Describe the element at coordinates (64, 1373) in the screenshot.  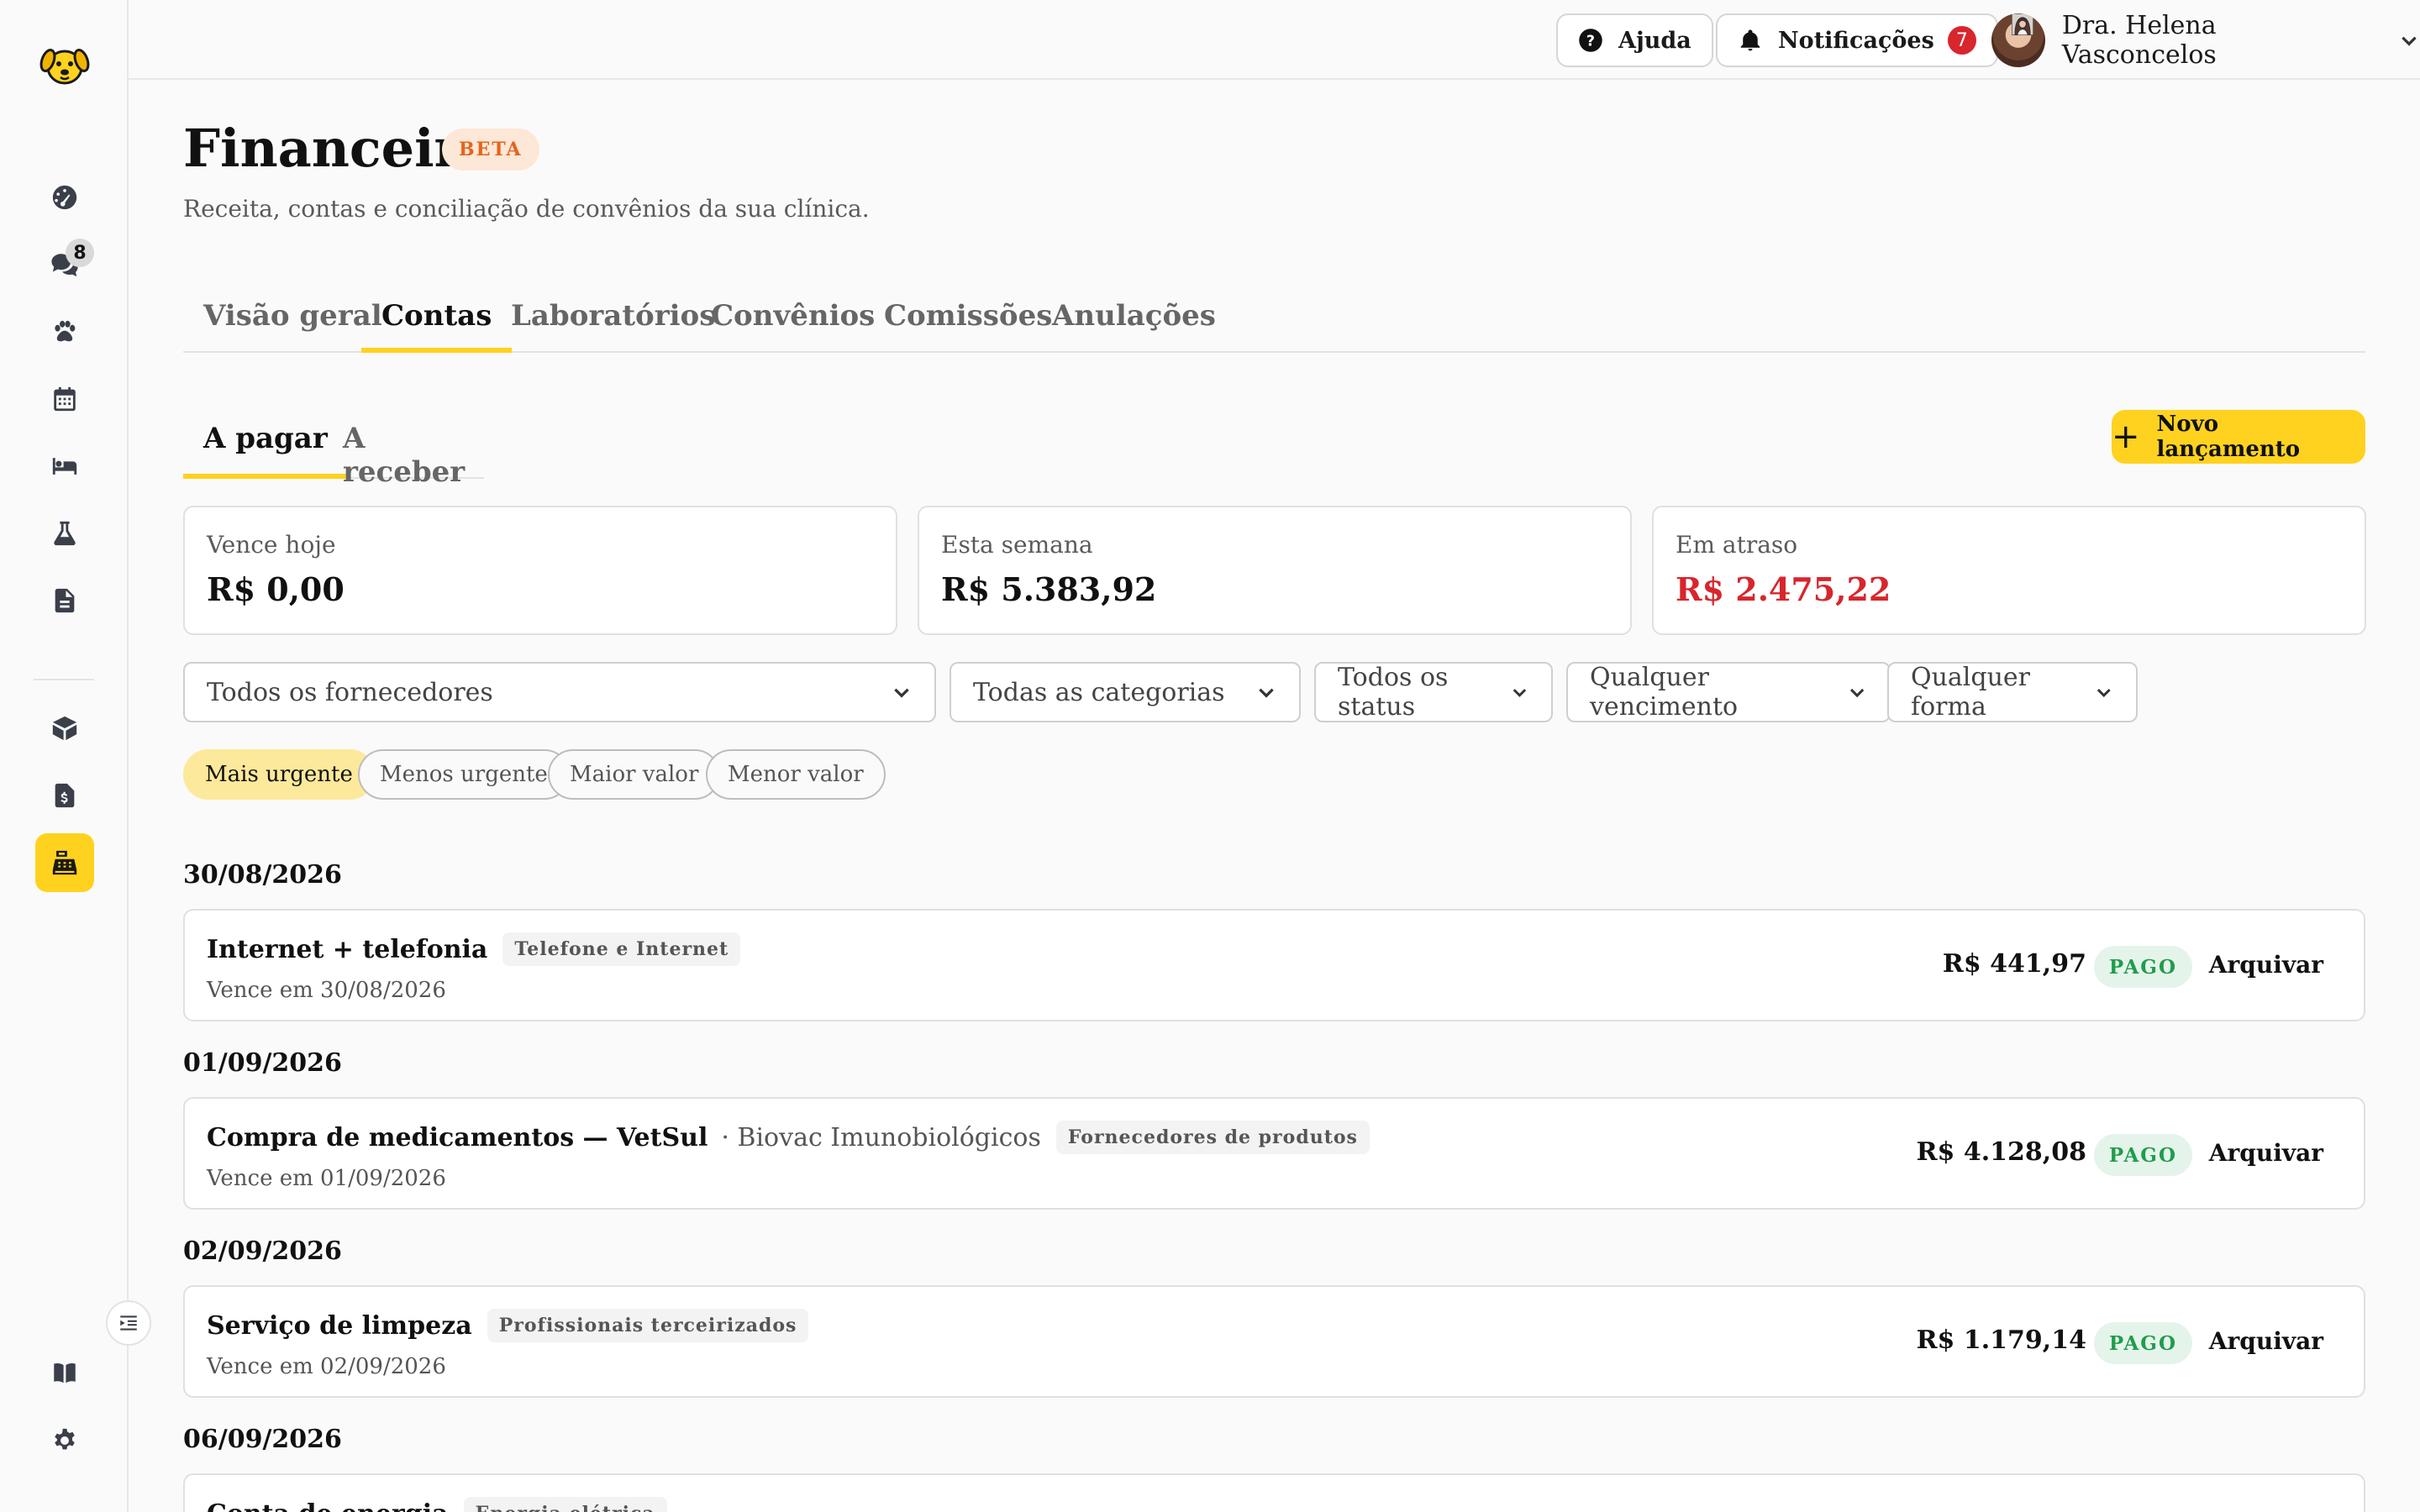
I see `book-icon` at that location.